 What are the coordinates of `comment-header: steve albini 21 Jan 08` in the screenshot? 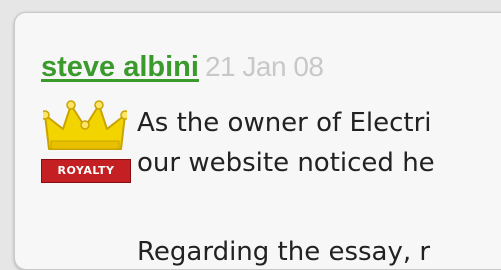 It's located at (182, 67).